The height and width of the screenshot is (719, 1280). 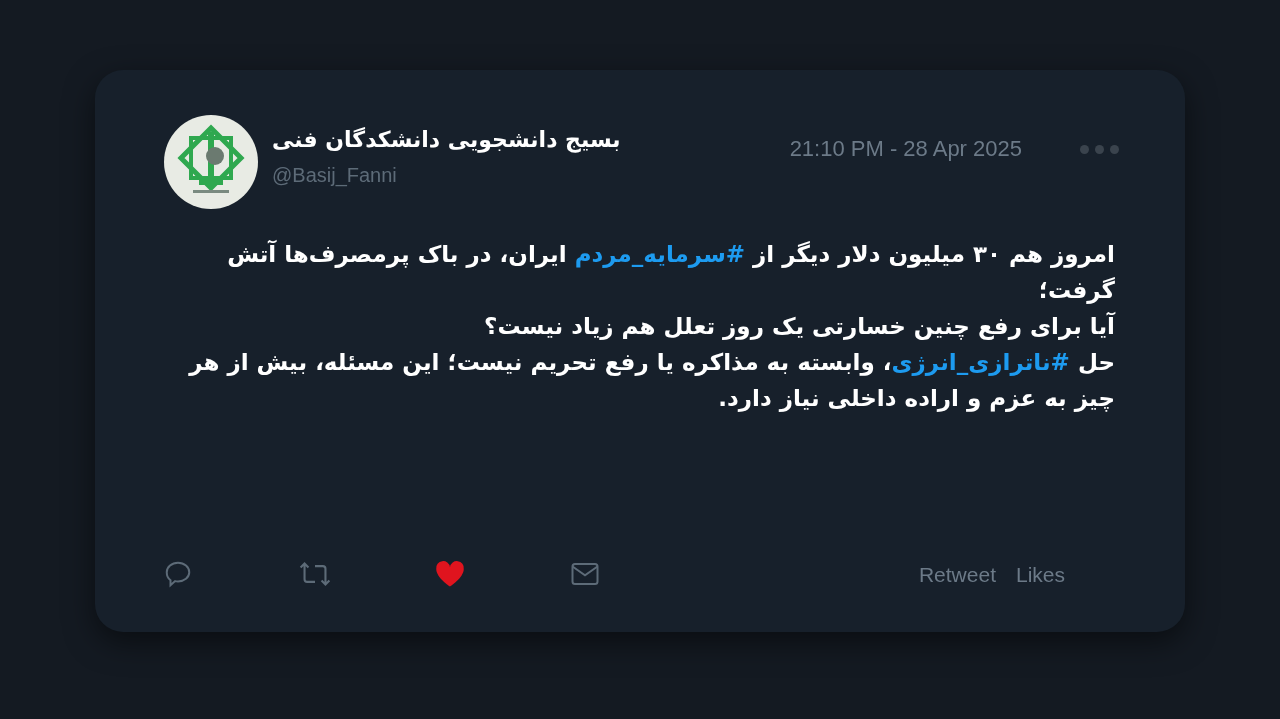 I want to click on reply-icon, so click(x=178, y=574).